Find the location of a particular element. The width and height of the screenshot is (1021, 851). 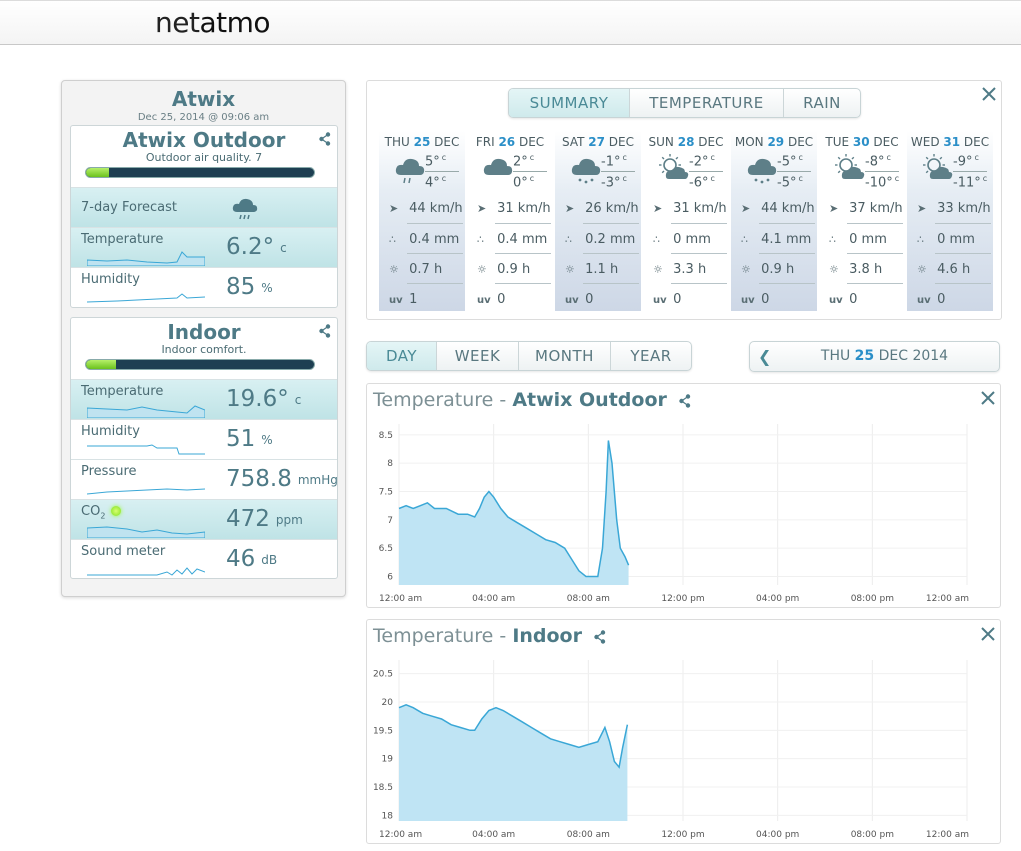

x-tick-label: 08:00 am is located at coordinates (588, 835).